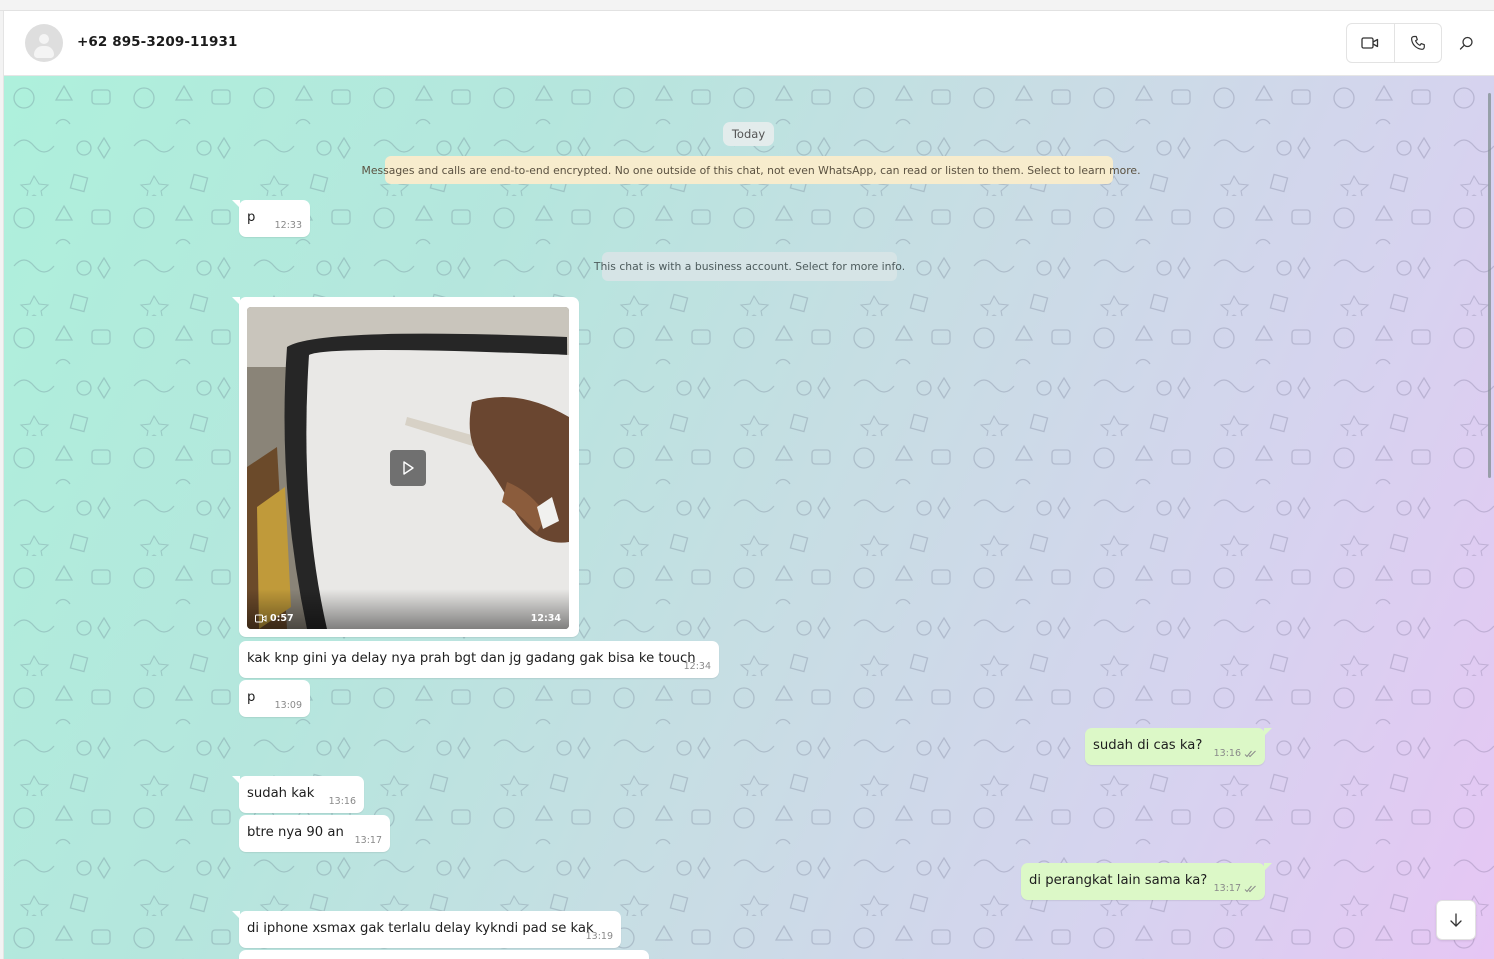  I want to click on message-time: 12:33, so click(288, 225).